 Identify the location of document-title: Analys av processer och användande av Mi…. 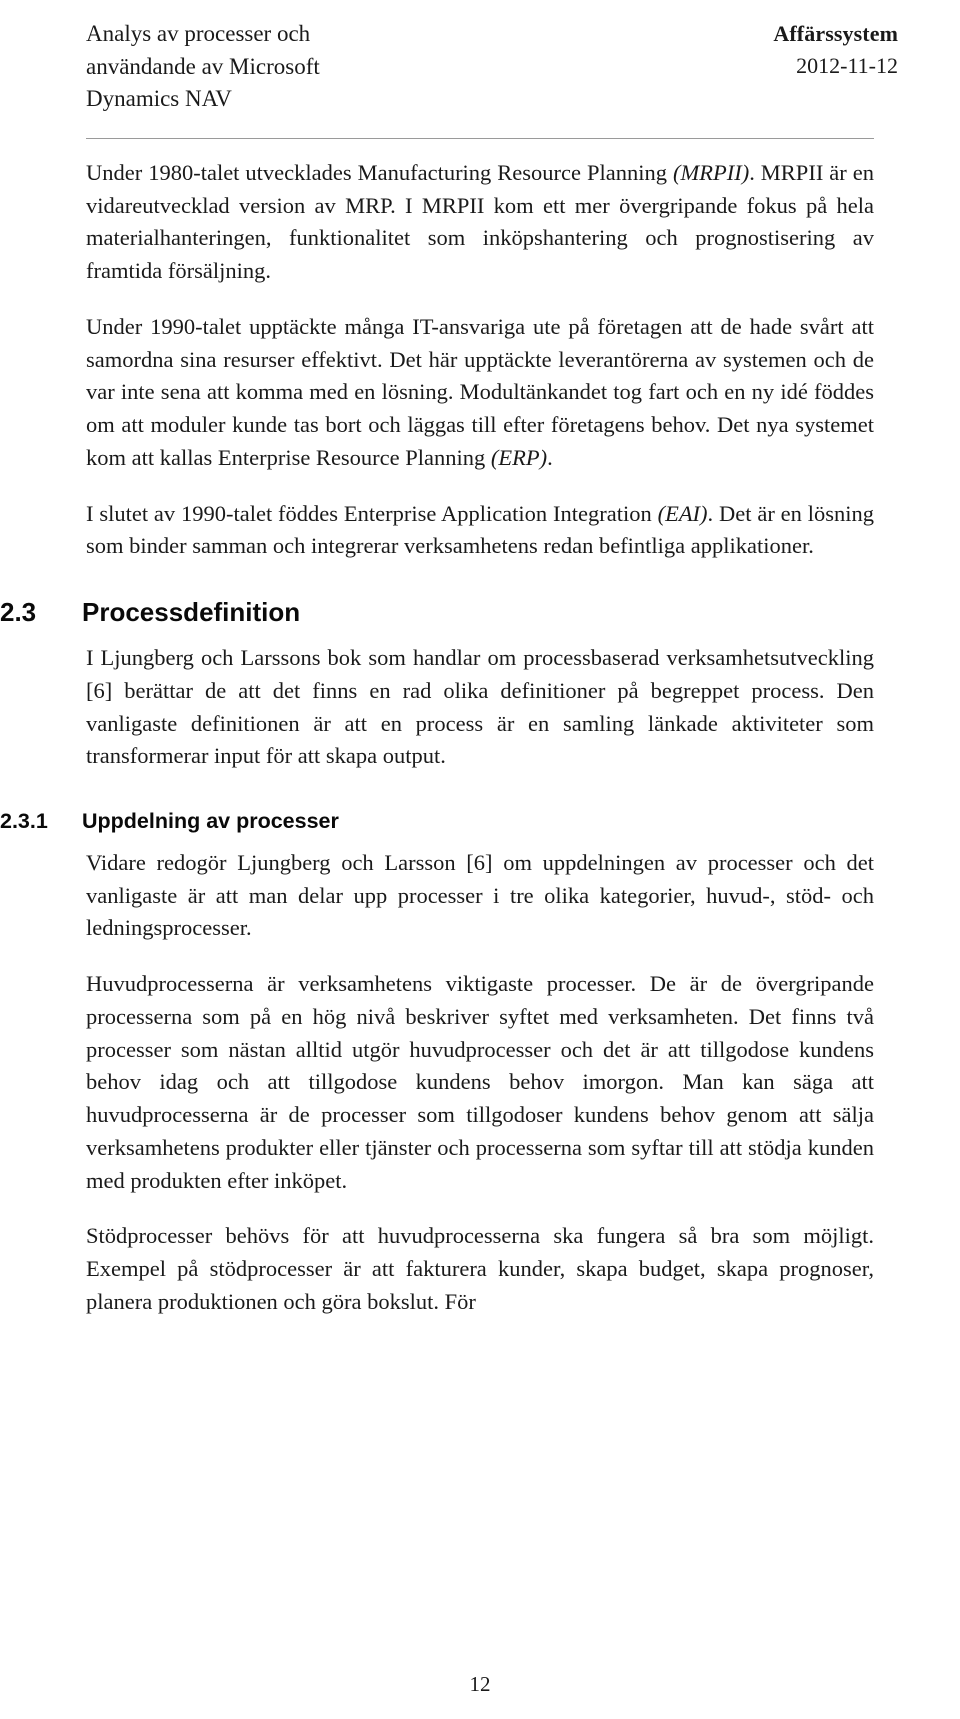
(203, 67).